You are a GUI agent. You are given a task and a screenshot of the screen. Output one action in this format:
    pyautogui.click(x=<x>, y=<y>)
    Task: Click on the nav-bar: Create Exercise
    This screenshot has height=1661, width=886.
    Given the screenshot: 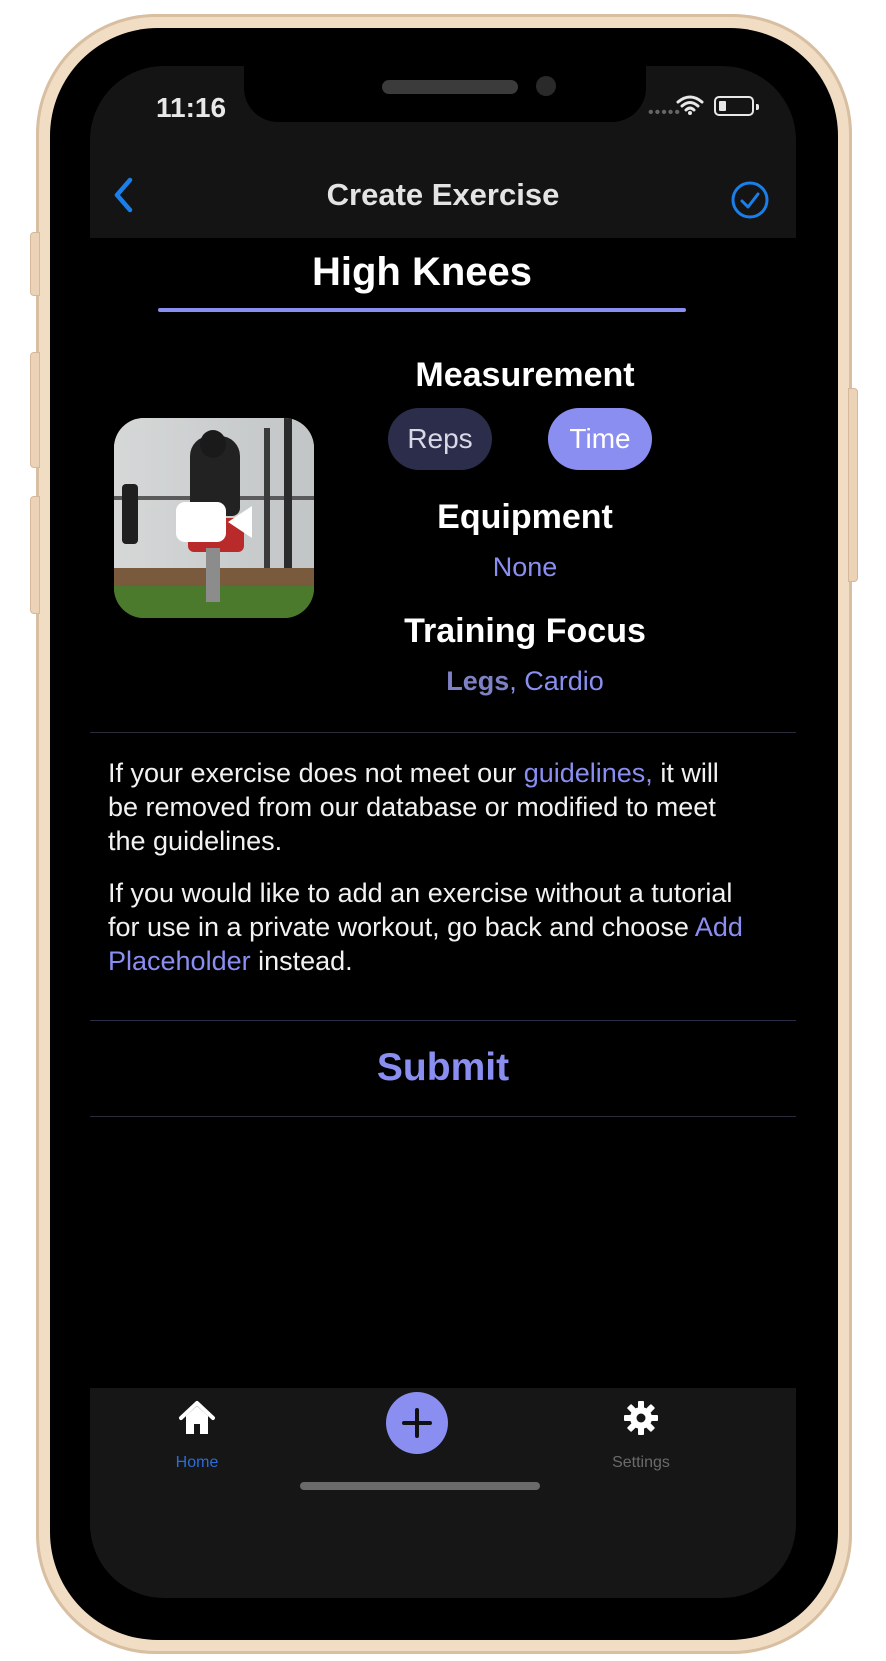 What is the action you would take?
    pyautogui.click(x=443, y=195)
    